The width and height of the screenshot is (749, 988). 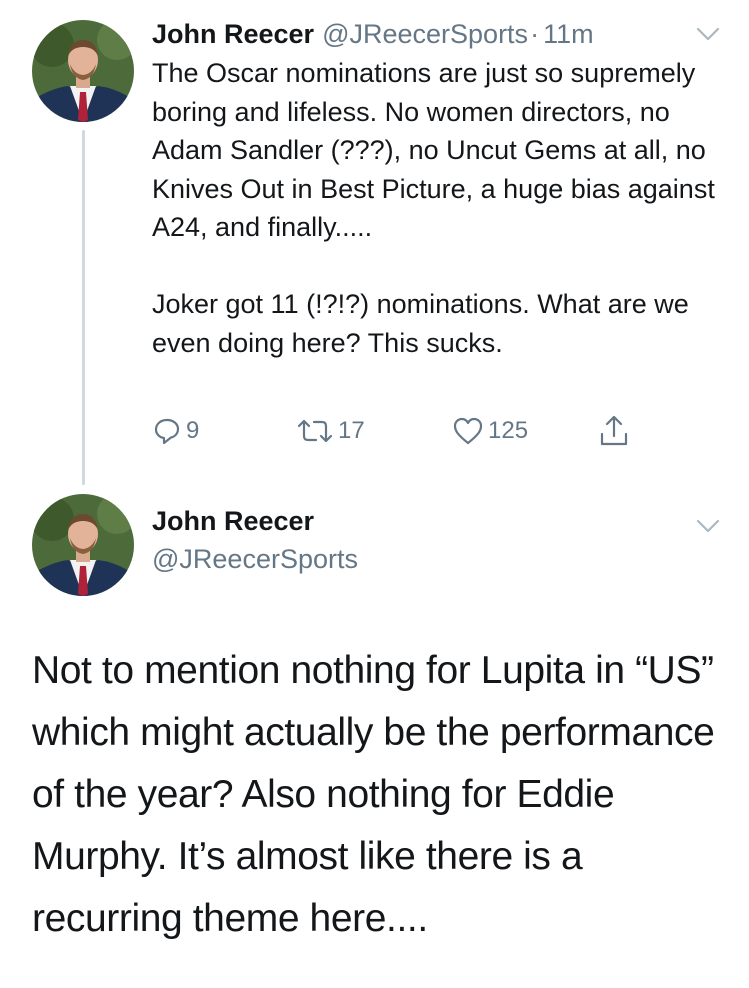 I want to click on like-button: 125, so click(x=490, y=431).